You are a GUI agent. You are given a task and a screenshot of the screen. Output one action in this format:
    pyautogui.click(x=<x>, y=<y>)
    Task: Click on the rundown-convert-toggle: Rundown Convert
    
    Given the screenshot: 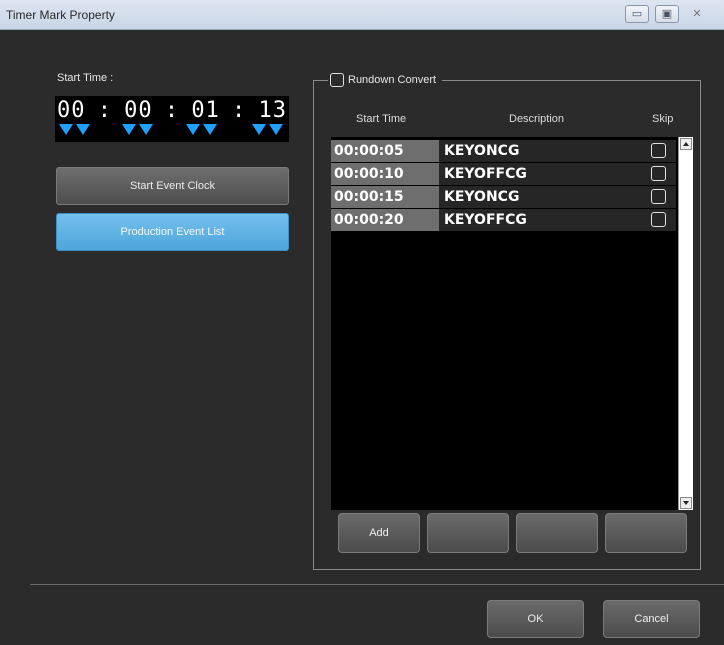 What is the action you would take?
    pyautogui.click(x=385, y=80)
    